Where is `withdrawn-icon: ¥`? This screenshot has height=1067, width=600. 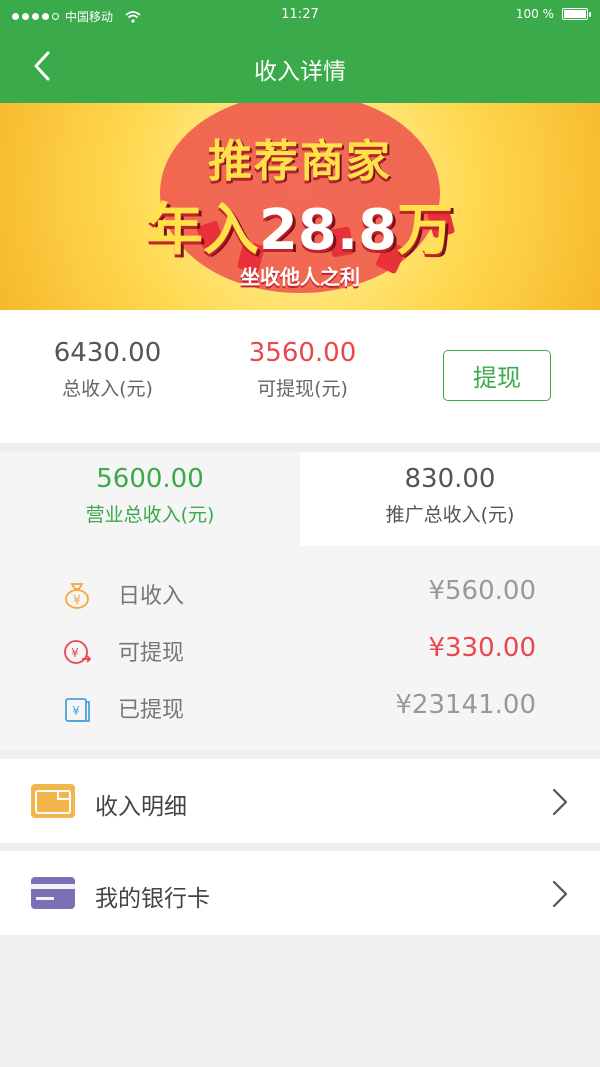
withdrawn-icon: ¥ is located at coordinates (77, 710).